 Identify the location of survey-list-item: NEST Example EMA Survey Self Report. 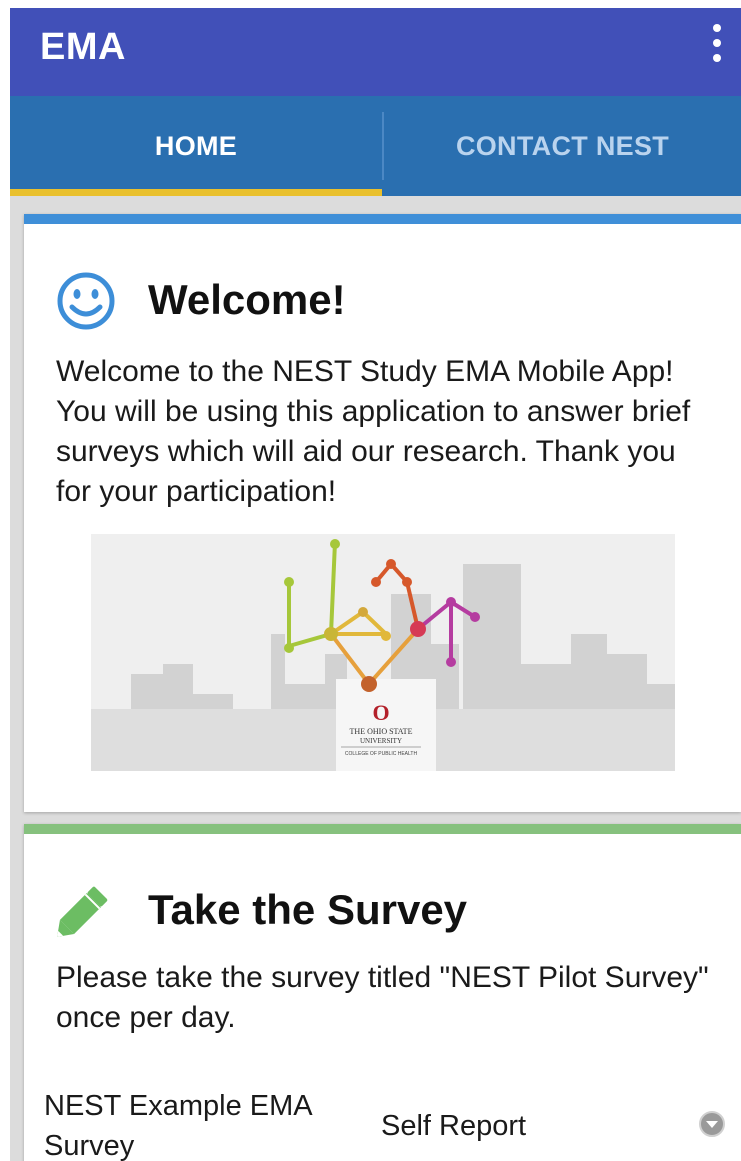
(382, 1121).